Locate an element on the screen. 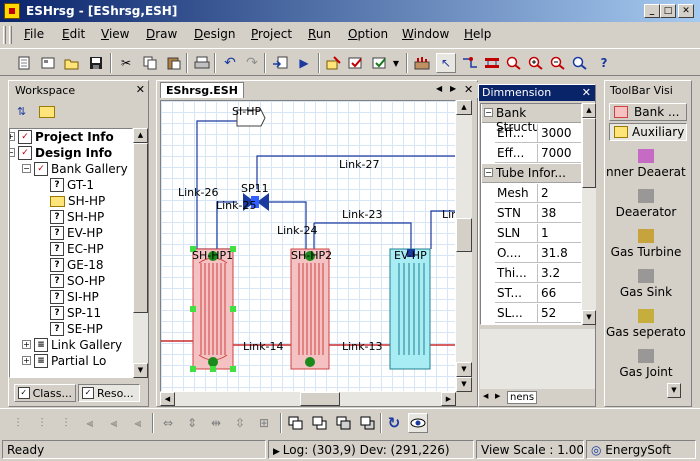 The height and width of the screenshot is (461, 700). menu-option: Option is located at coordinates (368, 34).